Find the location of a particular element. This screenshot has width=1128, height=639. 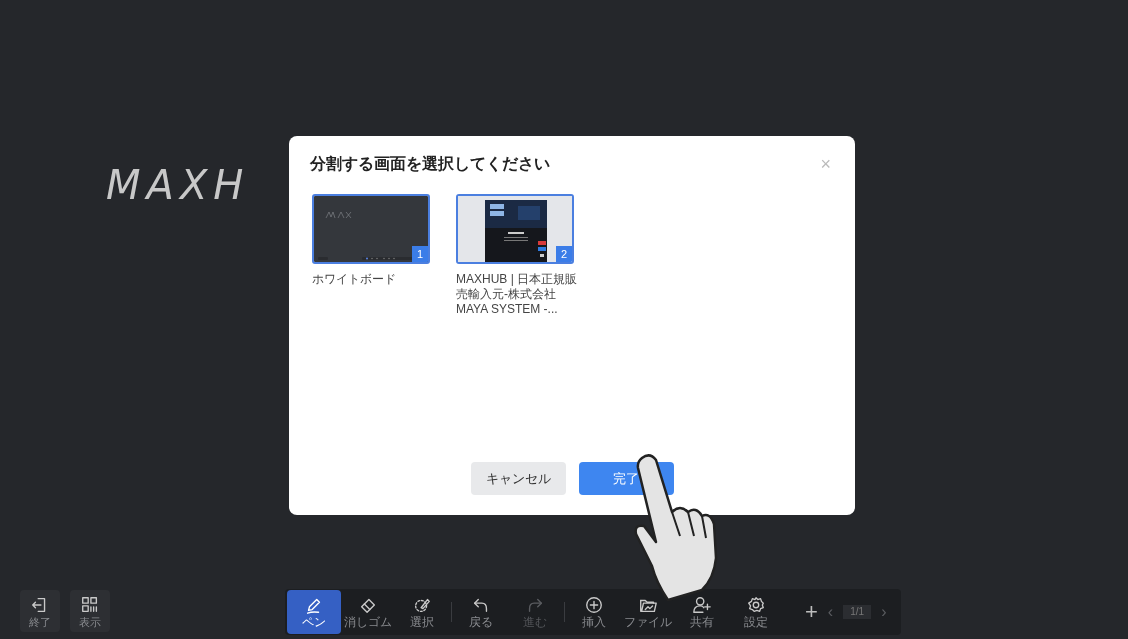

toolbar-button: 挿入 is located at coordinates (594, 612).